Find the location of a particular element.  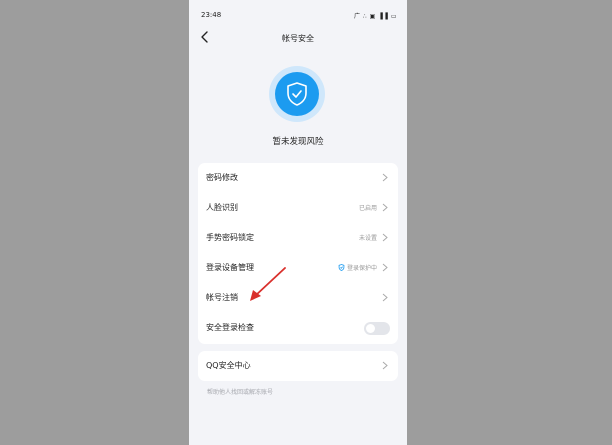

security-badge is located at coordinates (297, 94).